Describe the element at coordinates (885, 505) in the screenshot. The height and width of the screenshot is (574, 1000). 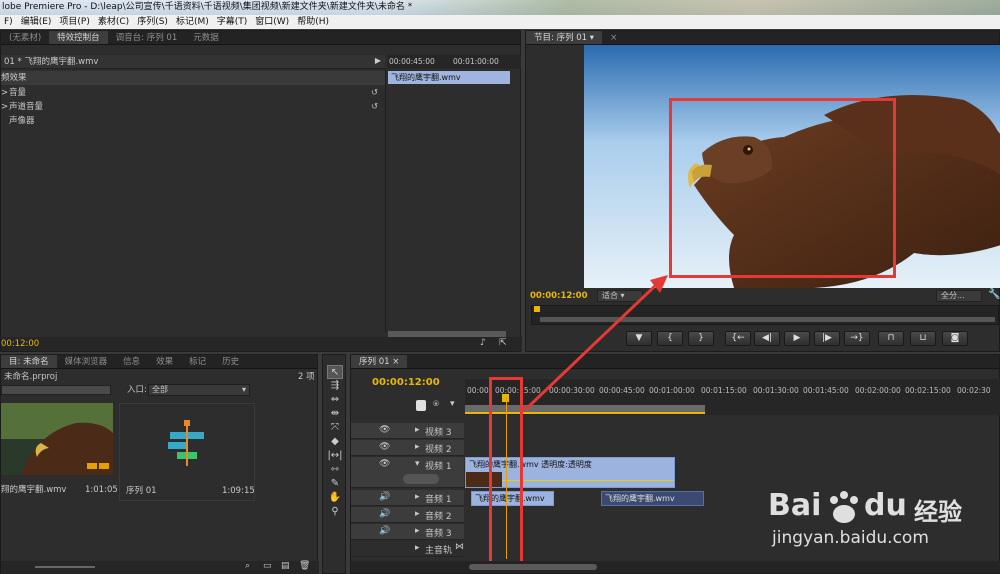
I see `watermark-brand-suffix: du` at that location.